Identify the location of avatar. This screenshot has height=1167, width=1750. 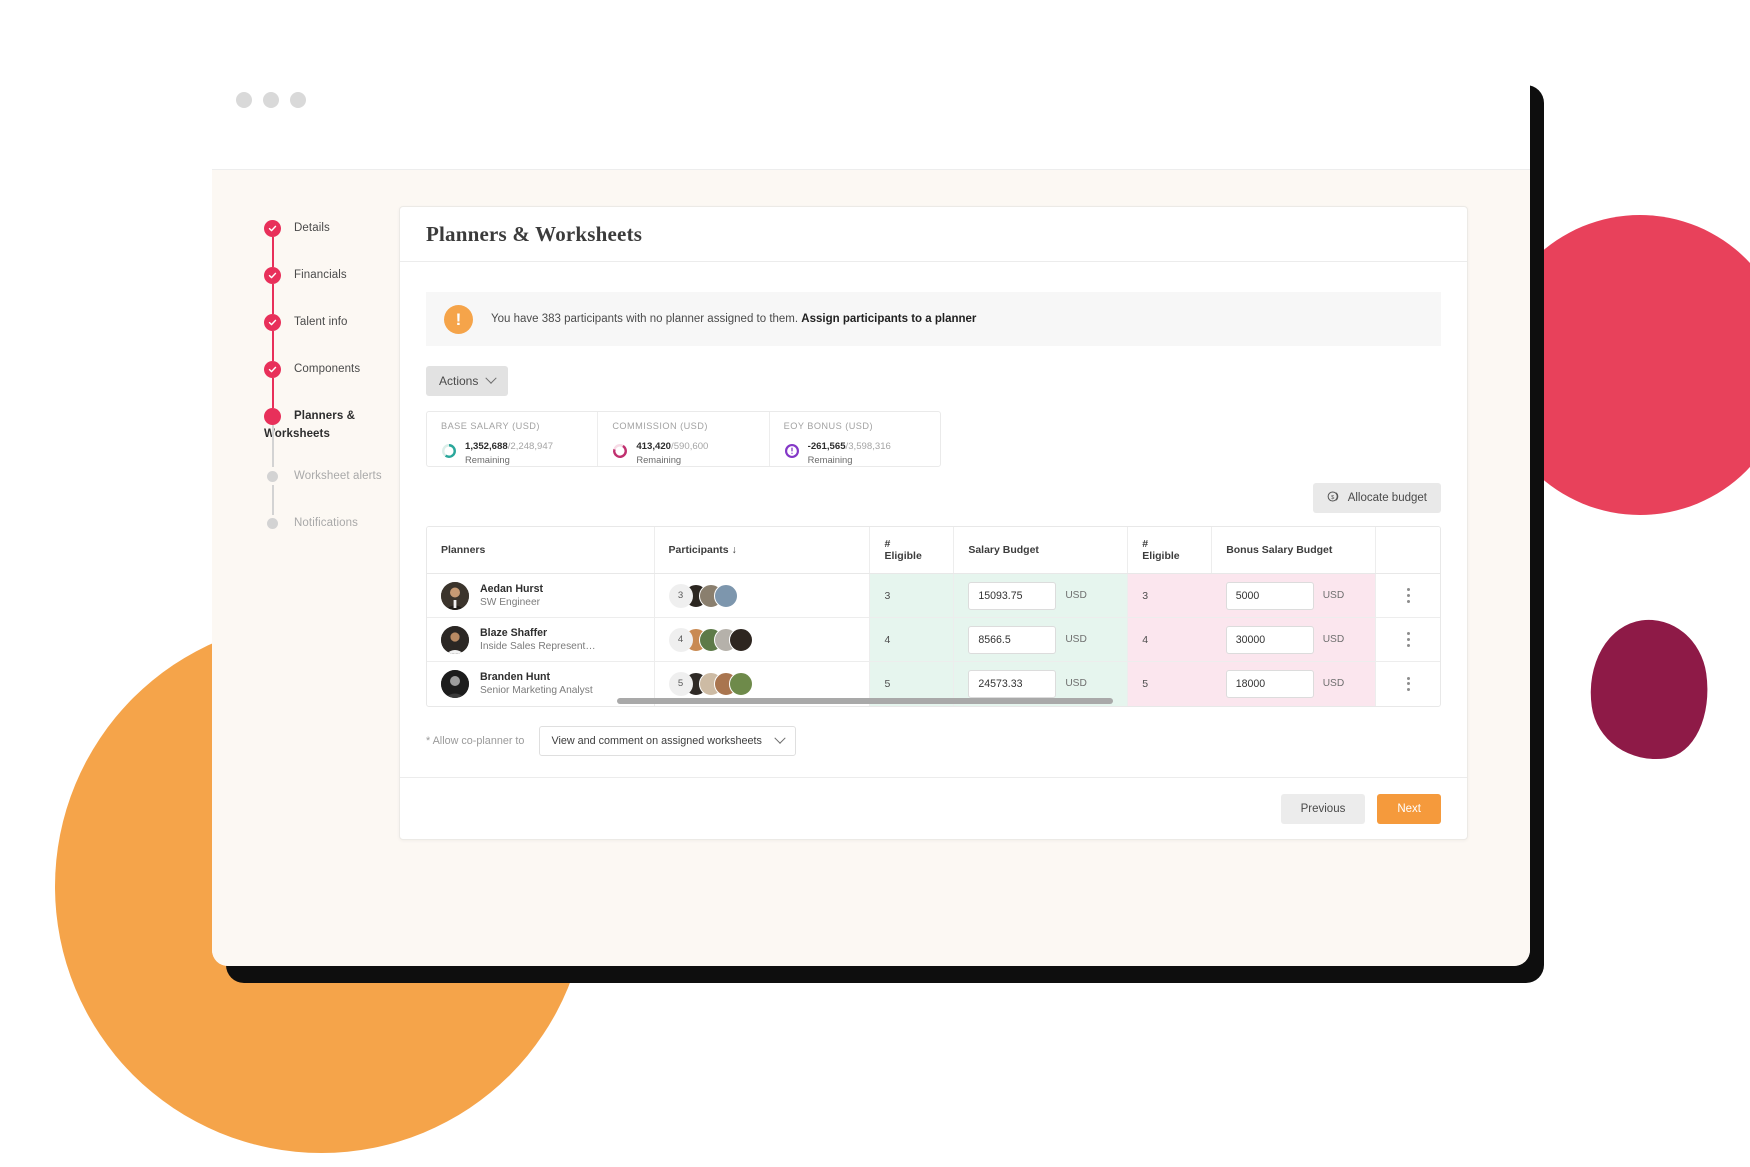
(455, 683).